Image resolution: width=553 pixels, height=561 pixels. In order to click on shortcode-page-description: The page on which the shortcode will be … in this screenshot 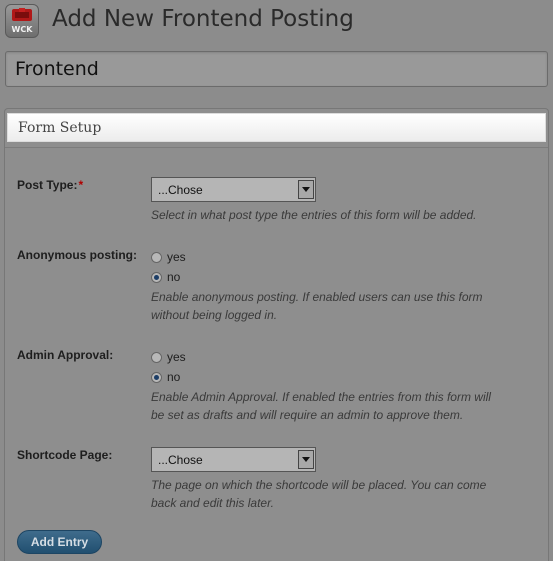, I will do `click(341, 494)`.